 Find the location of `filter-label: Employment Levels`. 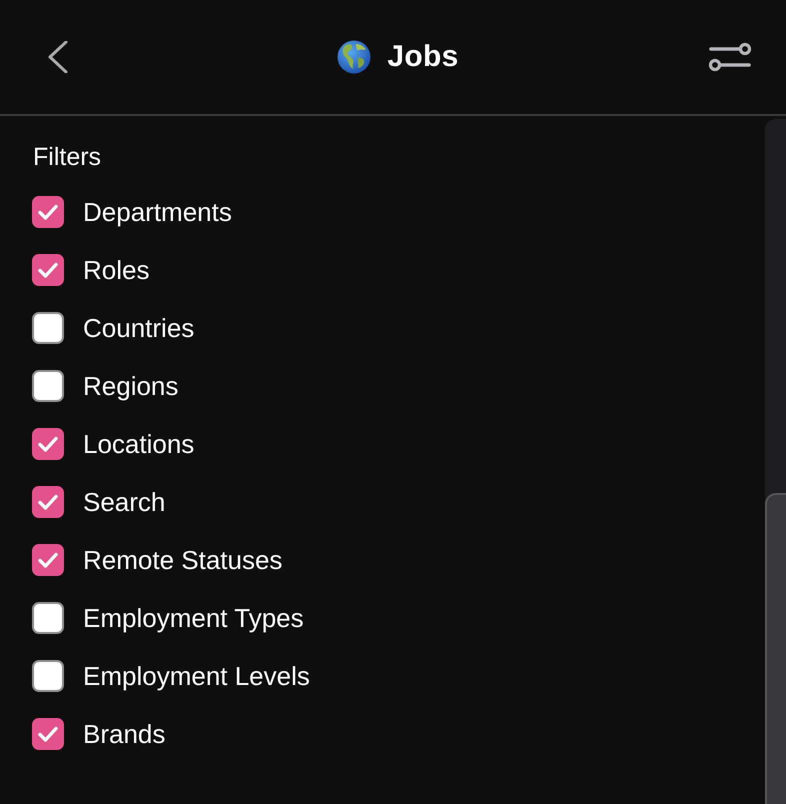

filter-label: Employment Levels is located at coordinates (196, 676).